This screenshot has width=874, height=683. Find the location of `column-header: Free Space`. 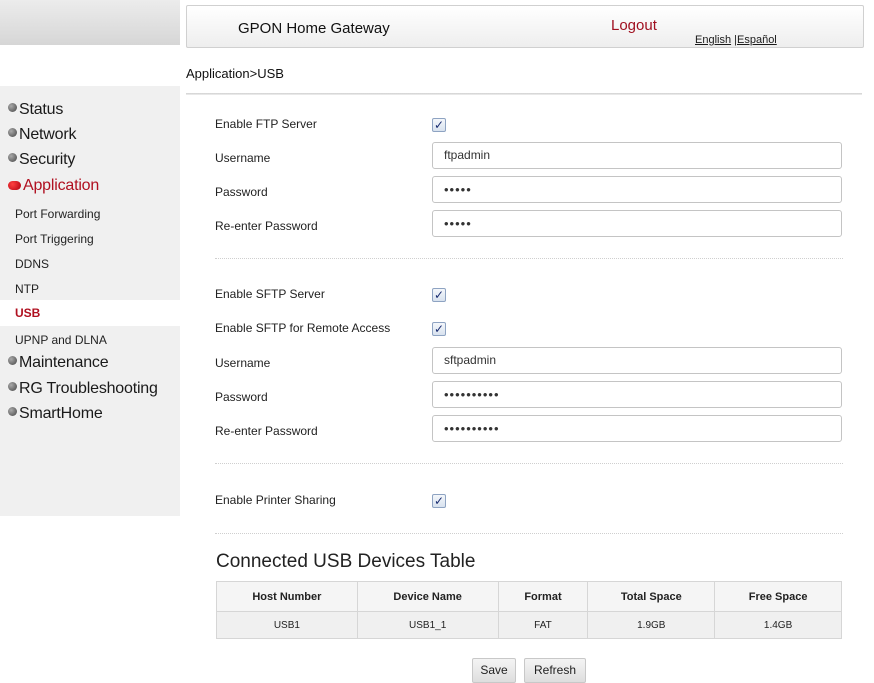

column-header: Free Space is located at coordinates (778, 596).